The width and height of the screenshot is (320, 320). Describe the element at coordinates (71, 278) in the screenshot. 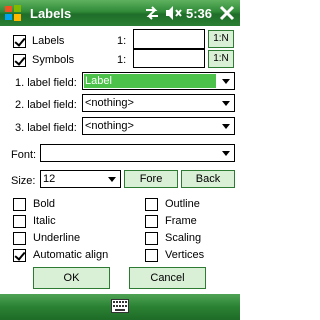

I see `ok-button: OK` at that location.